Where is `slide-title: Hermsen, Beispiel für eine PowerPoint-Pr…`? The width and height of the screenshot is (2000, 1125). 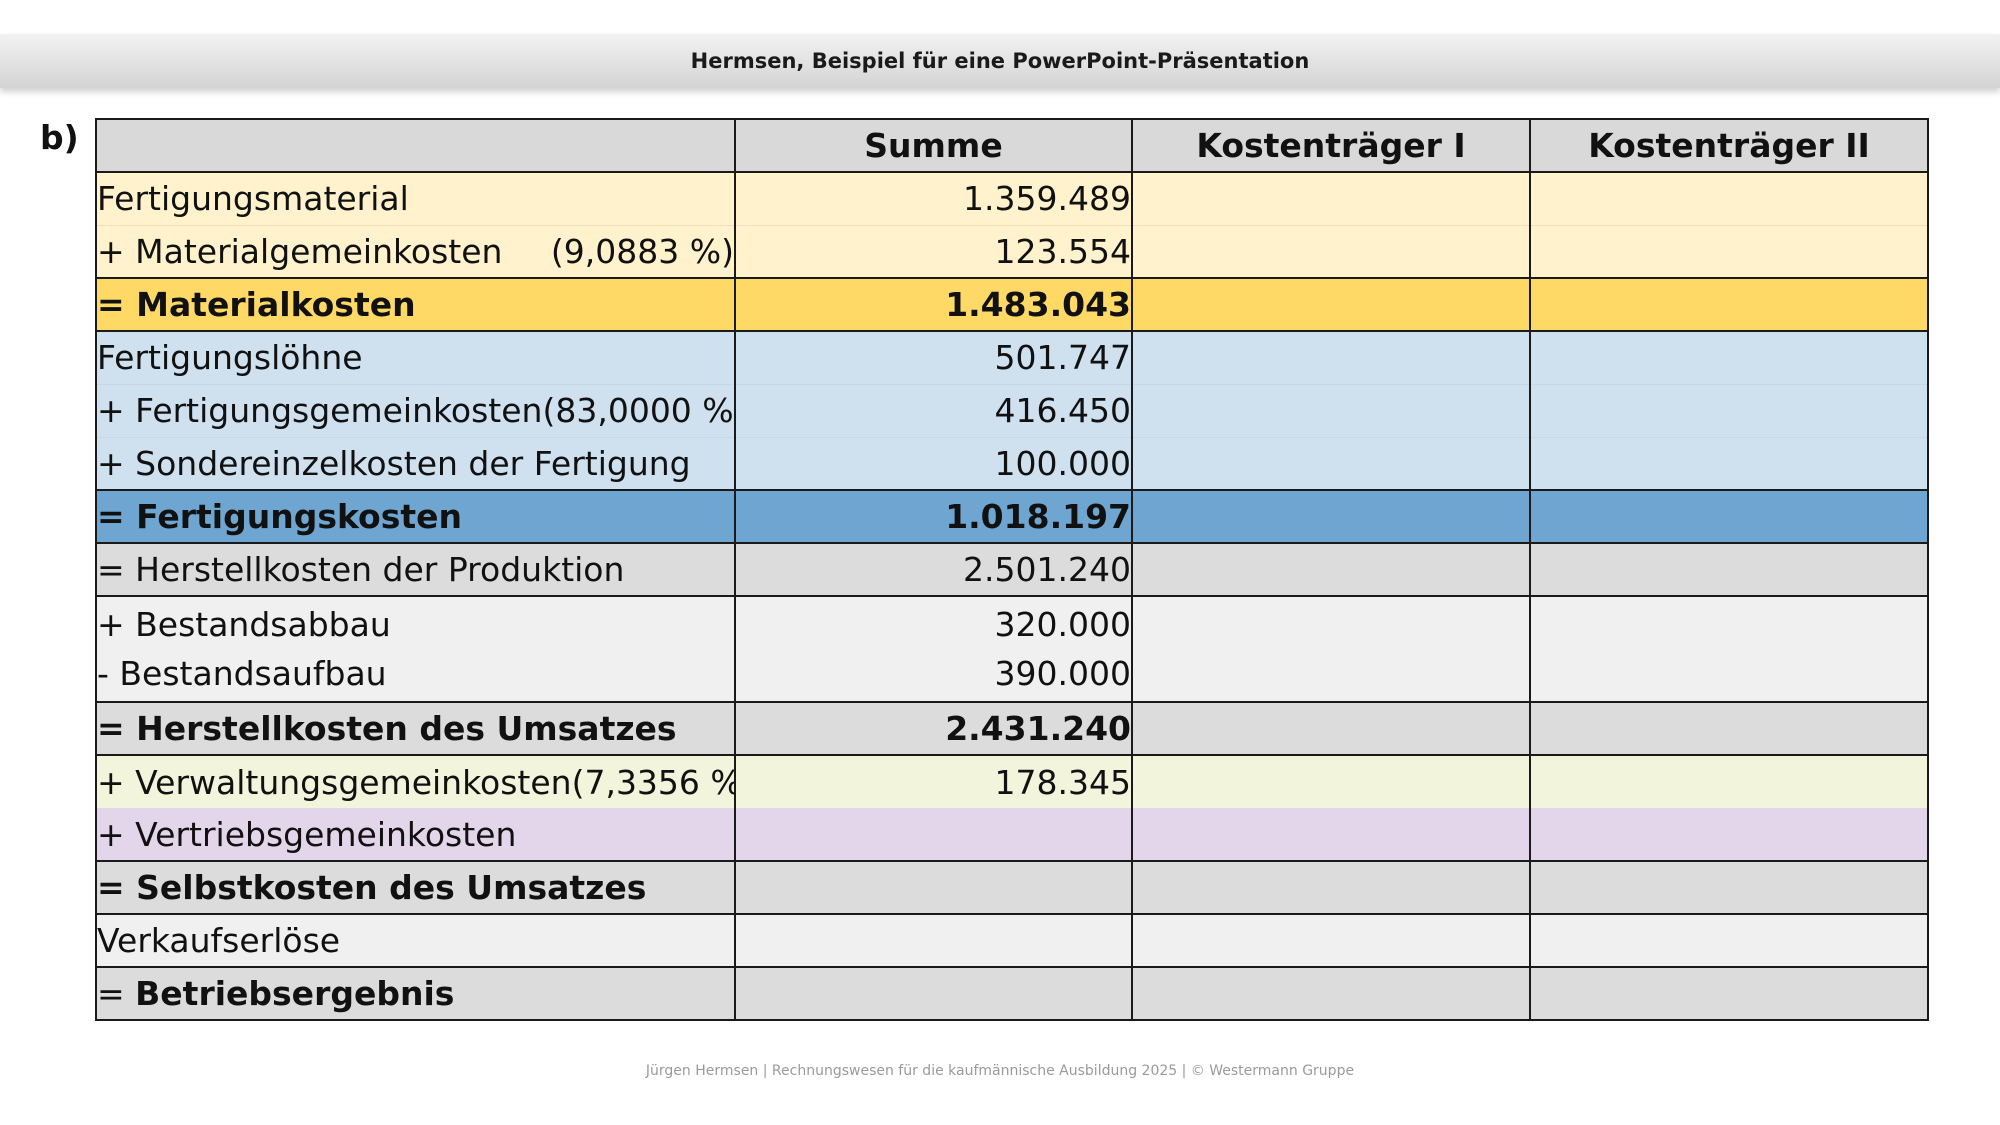
slide-title: Hermsen, Beispiel für eine PowerPoint-Pr… is located at coordinates (1000, 61).